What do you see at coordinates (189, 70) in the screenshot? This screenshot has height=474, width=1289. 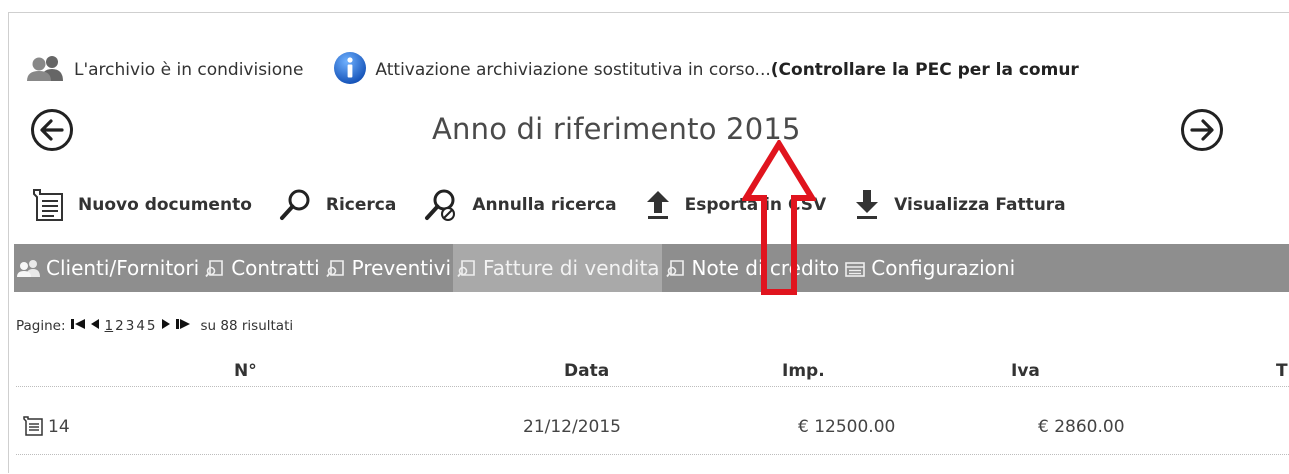 I see `shared-archive-text: L'archivio è in condivisione` at bounding box center [189, 70].